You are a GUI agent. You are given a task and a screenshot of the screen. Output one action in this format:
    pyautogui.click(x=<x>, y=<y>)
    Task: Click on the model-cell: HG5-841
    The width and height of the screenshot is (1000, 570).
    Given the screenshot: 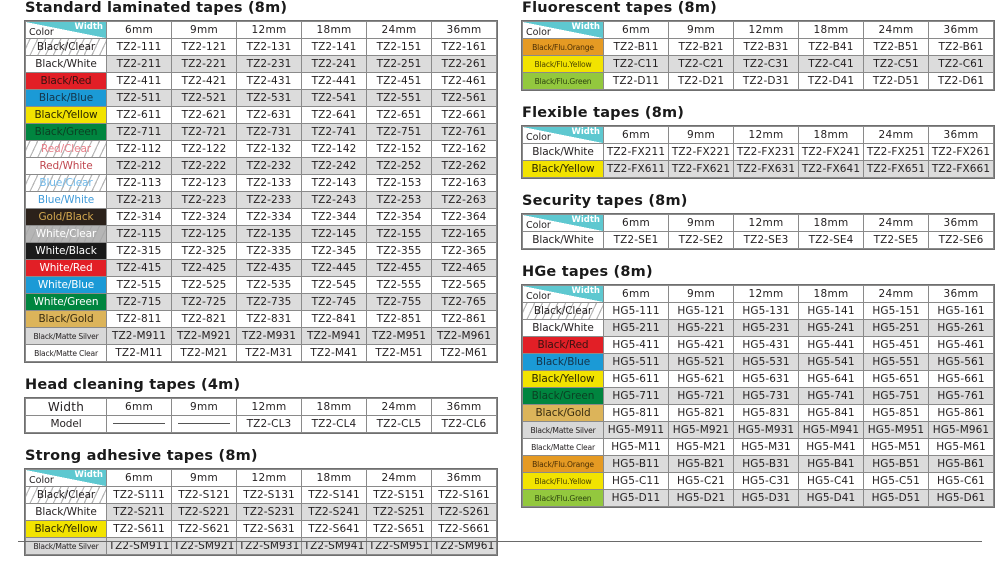 What is the action you would take?
    pyautogui.click(x=831, y=413)
    